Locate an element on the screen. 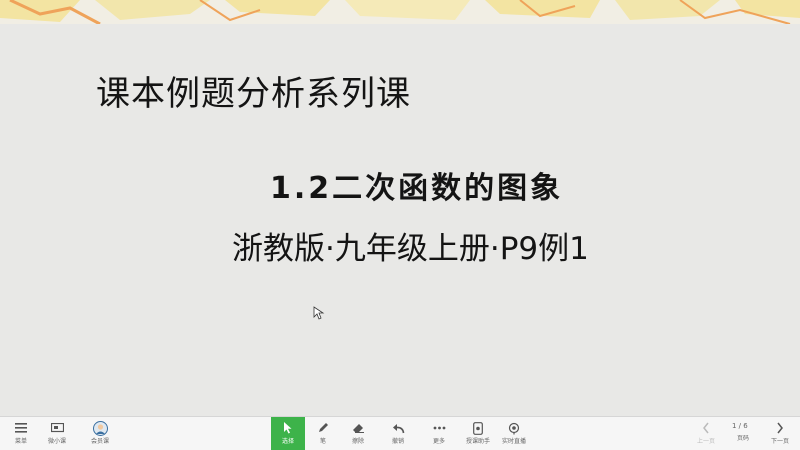 The image size is (800, 450). undo-button: 撤销 is located at coordinates (398, 433).